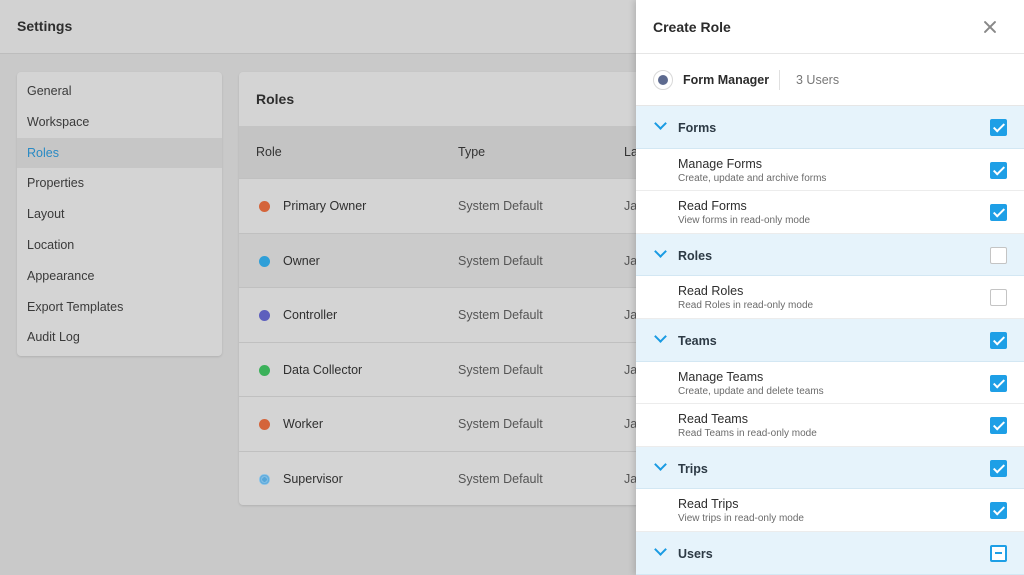 This screenshot has height=575, width=1024. I want to click on permission-group-forms: Forms, so click(830, 127).